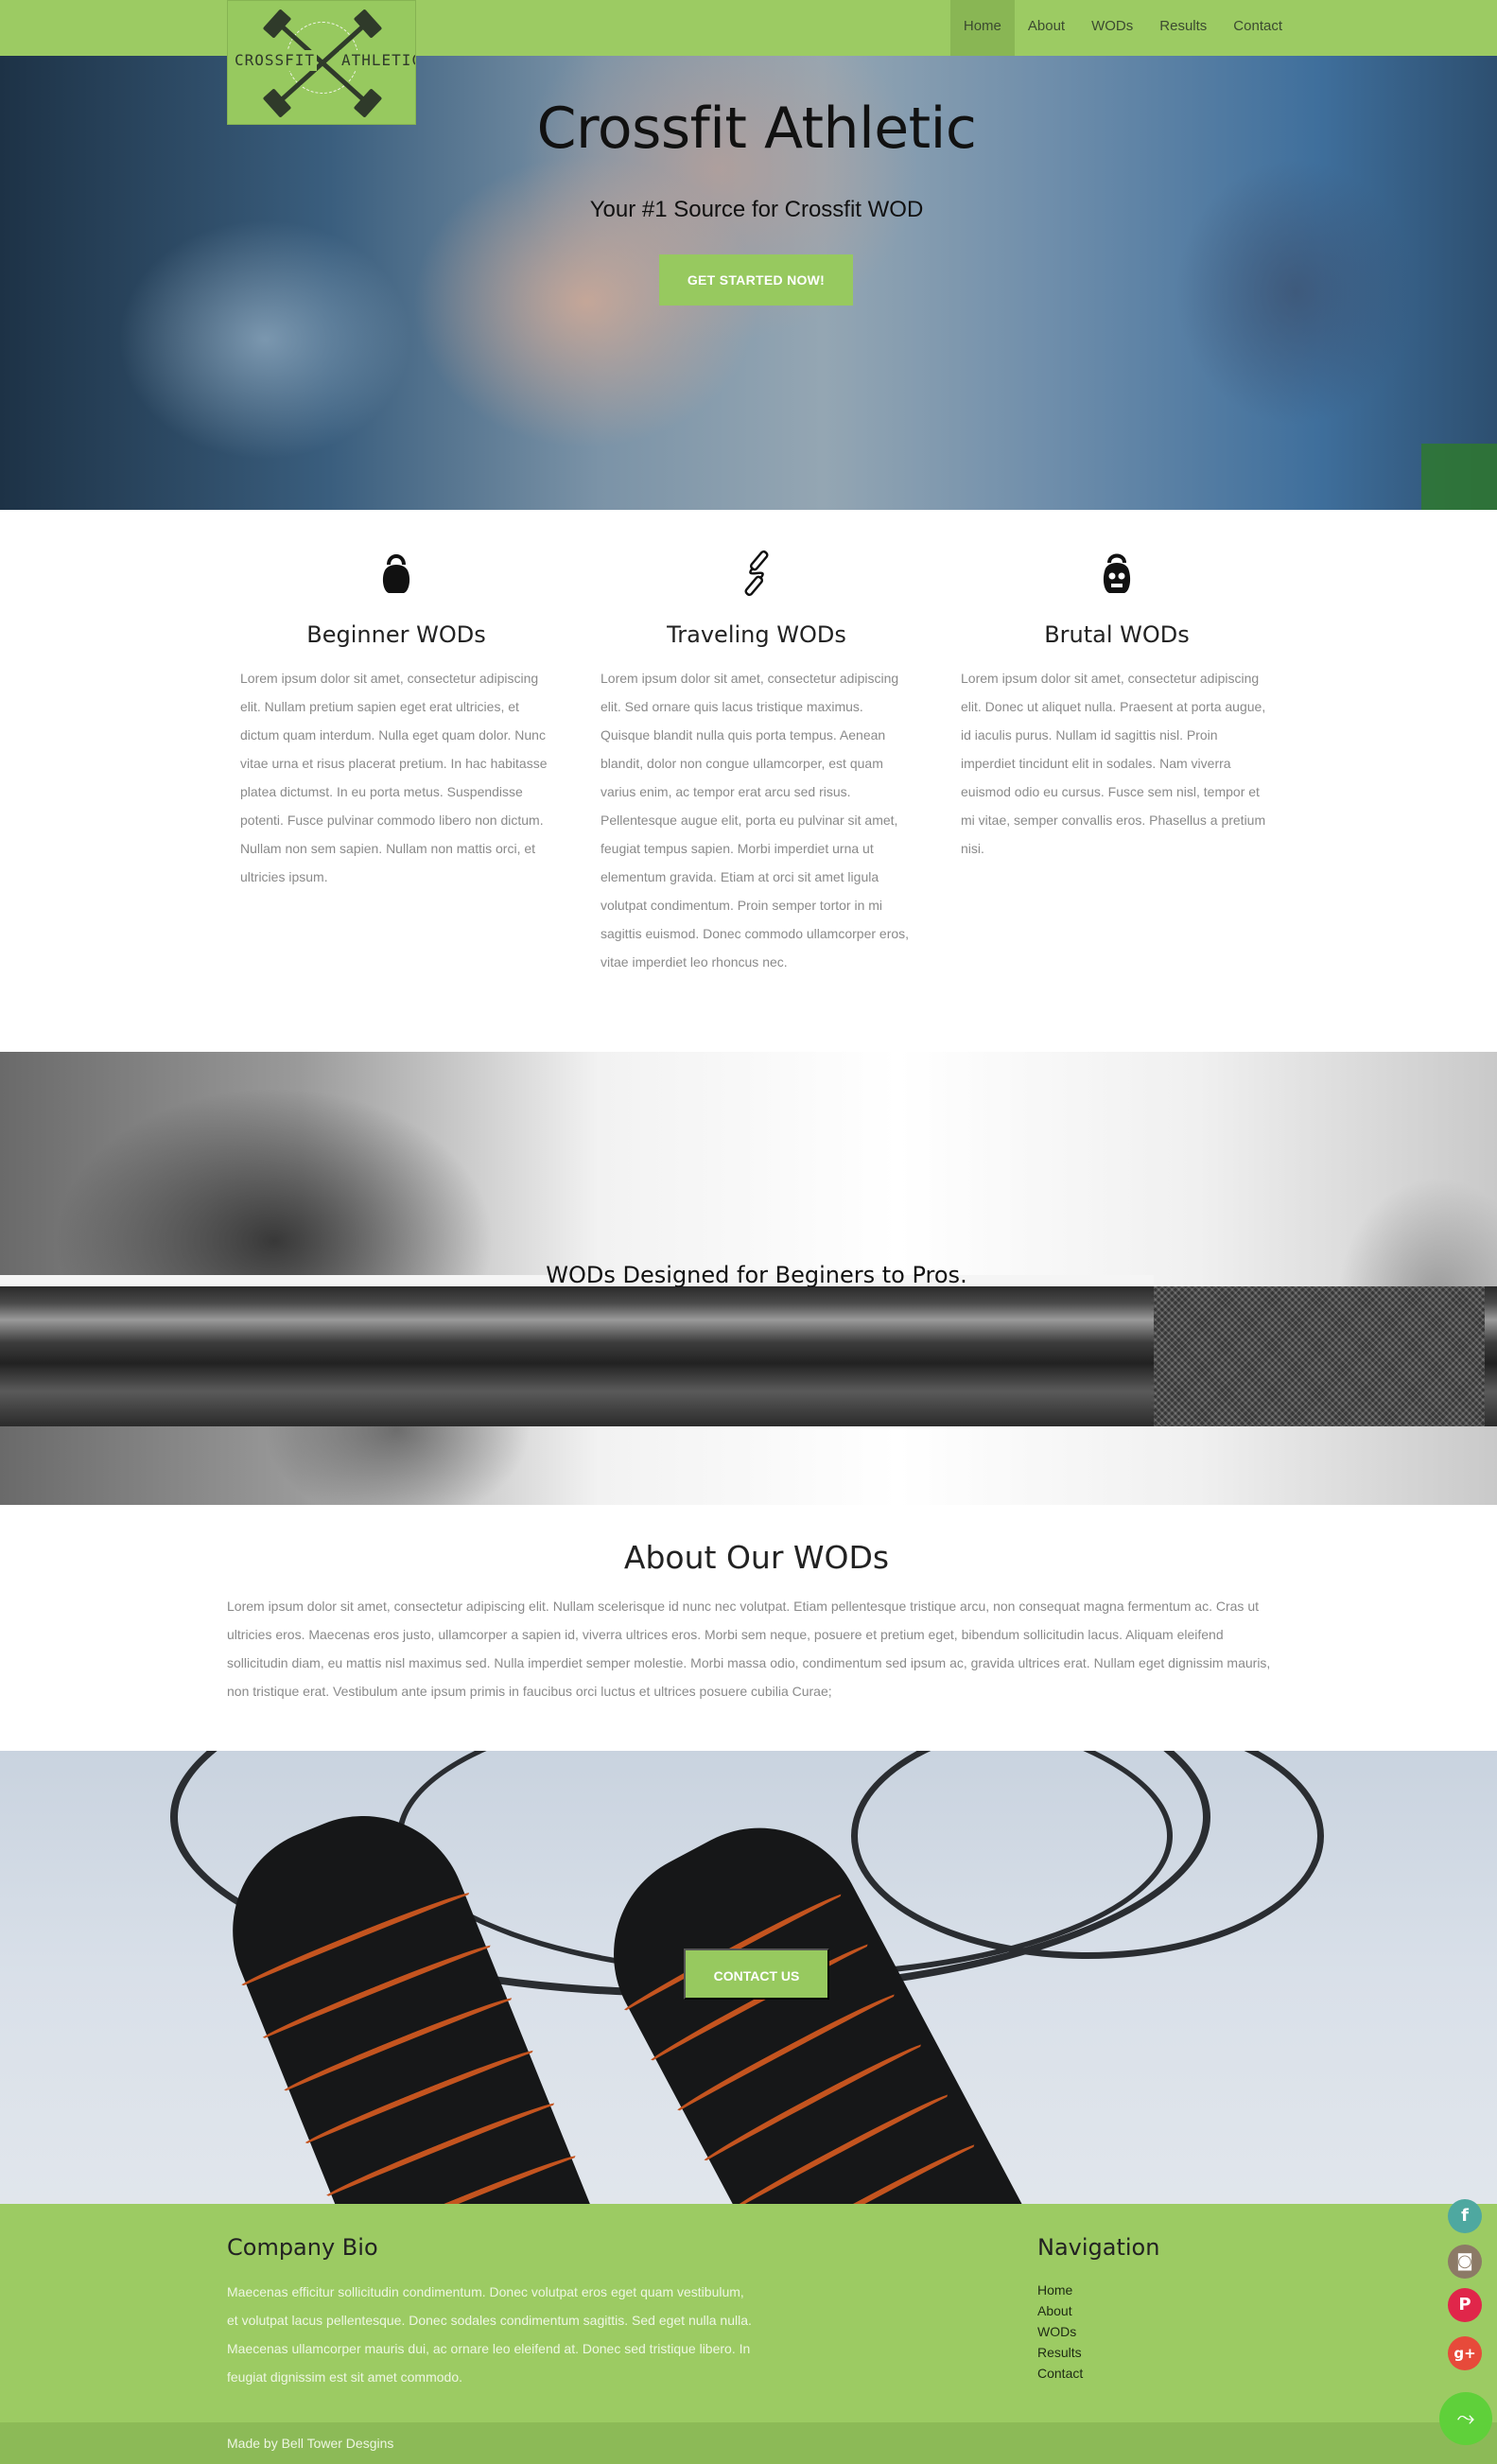 The image size is (1497, 2464). Describe the element at coordinates (302, 2247) in the screenshot. I see `footer-bio-title: Company Bio` at that location.